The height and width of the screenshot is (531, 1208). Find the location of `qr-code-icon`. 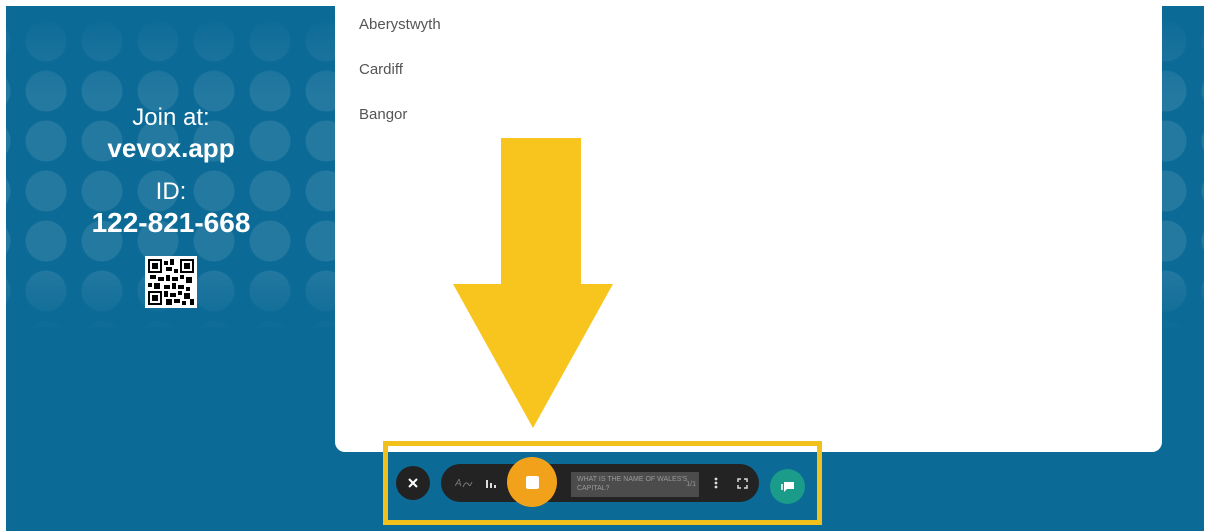

qr-code-icon is located at coordinates (171, 282).